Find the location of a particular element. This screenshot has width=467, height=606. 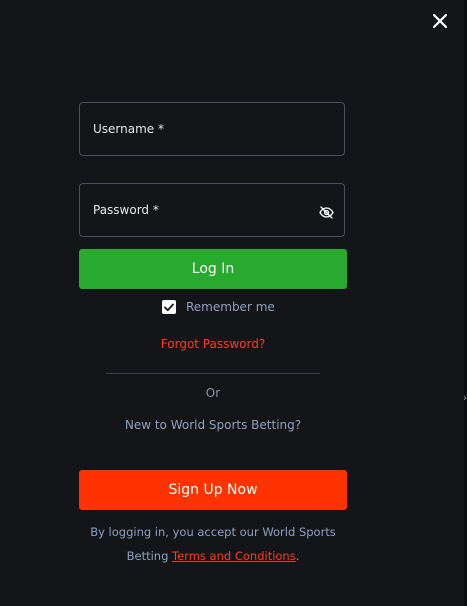

eye-slash-icon is located at coordinates (326, 211).